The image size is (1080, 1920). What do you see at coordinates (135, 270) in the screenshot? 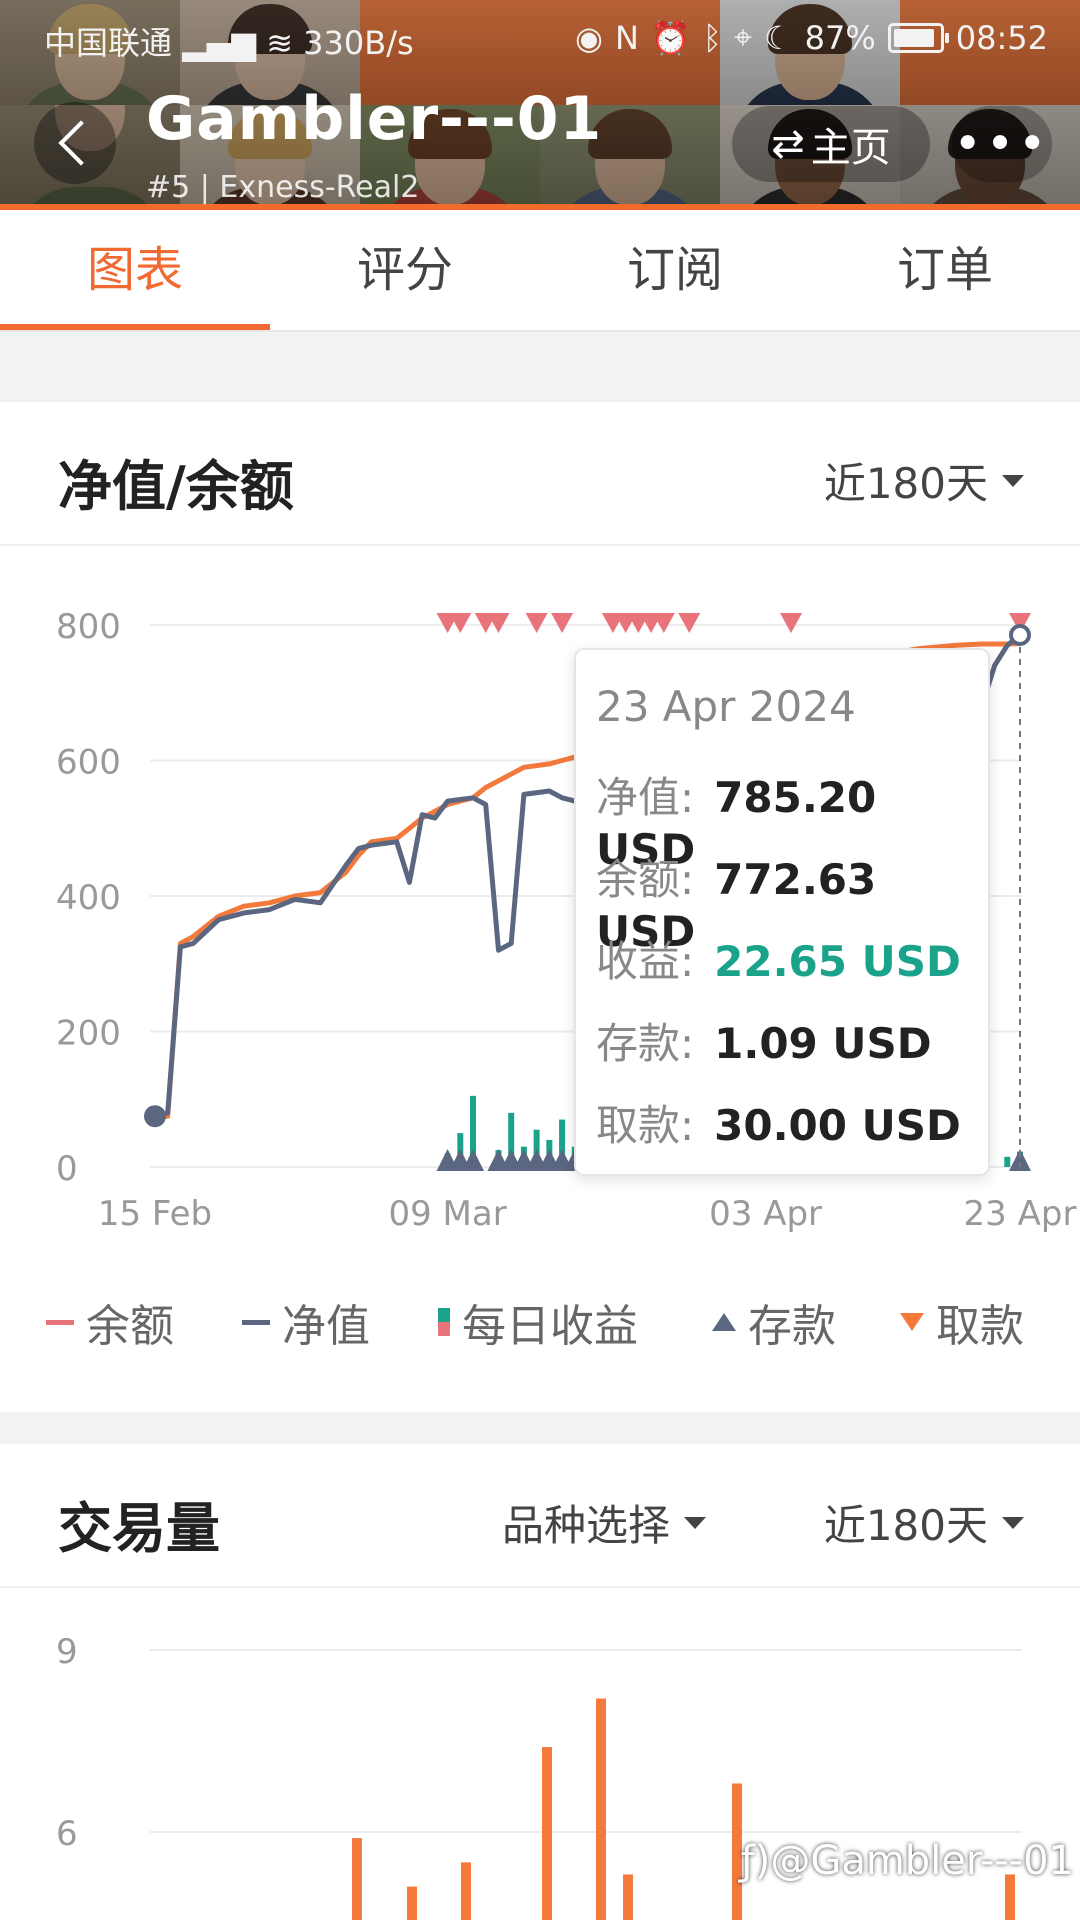
I see `tab-chart: 图表` at bounding box center [135, 270].